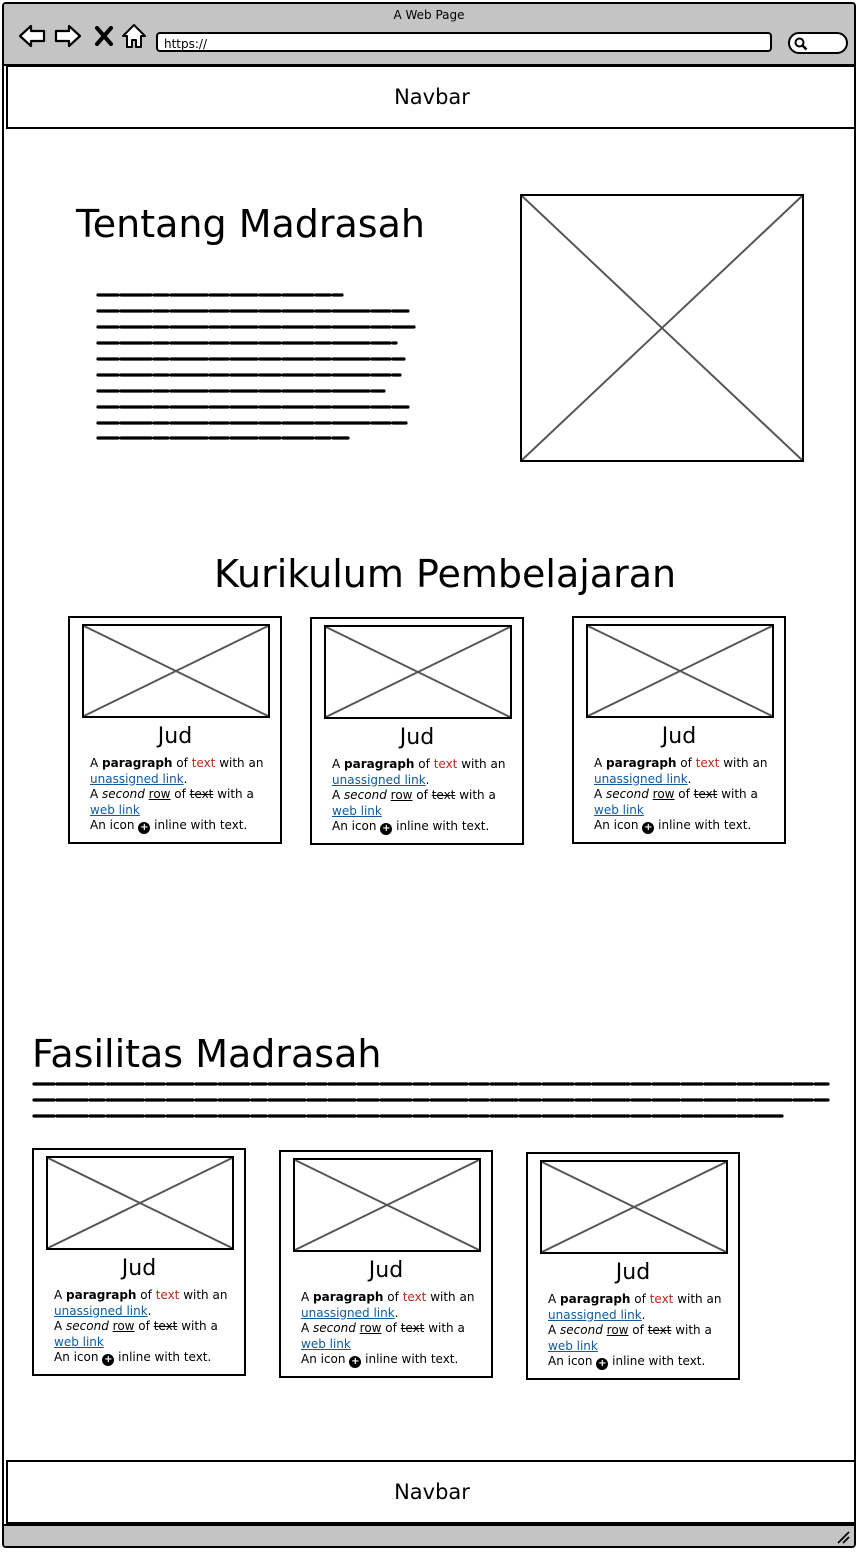  What do you see at coordinates (662, 328) in the screenshot?
I see `about-image-placeholder` at bounding box center [662, 328].